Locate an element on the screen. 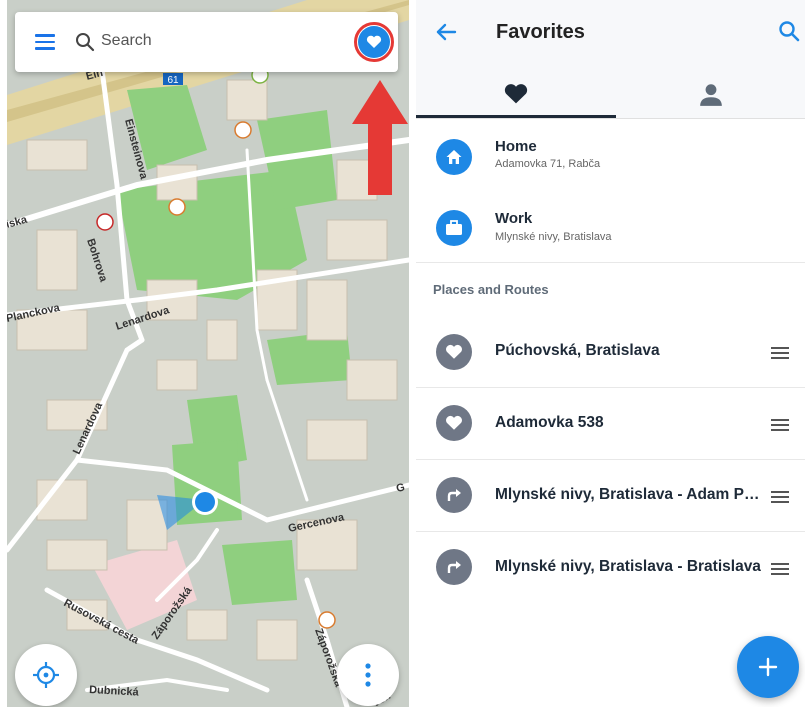 The width and height of the screenshot is (805, 707). home-icon is located at coordinates (454, 157).